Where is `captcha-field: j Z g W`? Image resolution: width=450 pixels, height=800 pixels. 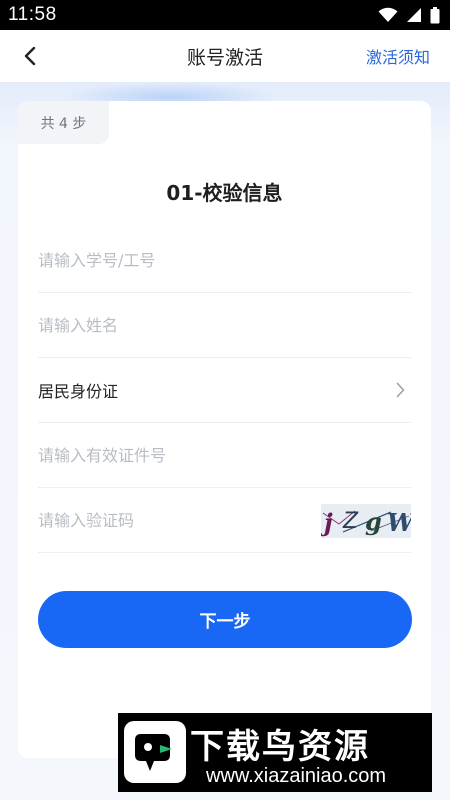 captcha-field: j Z g W is located at coordinates (224, 520).